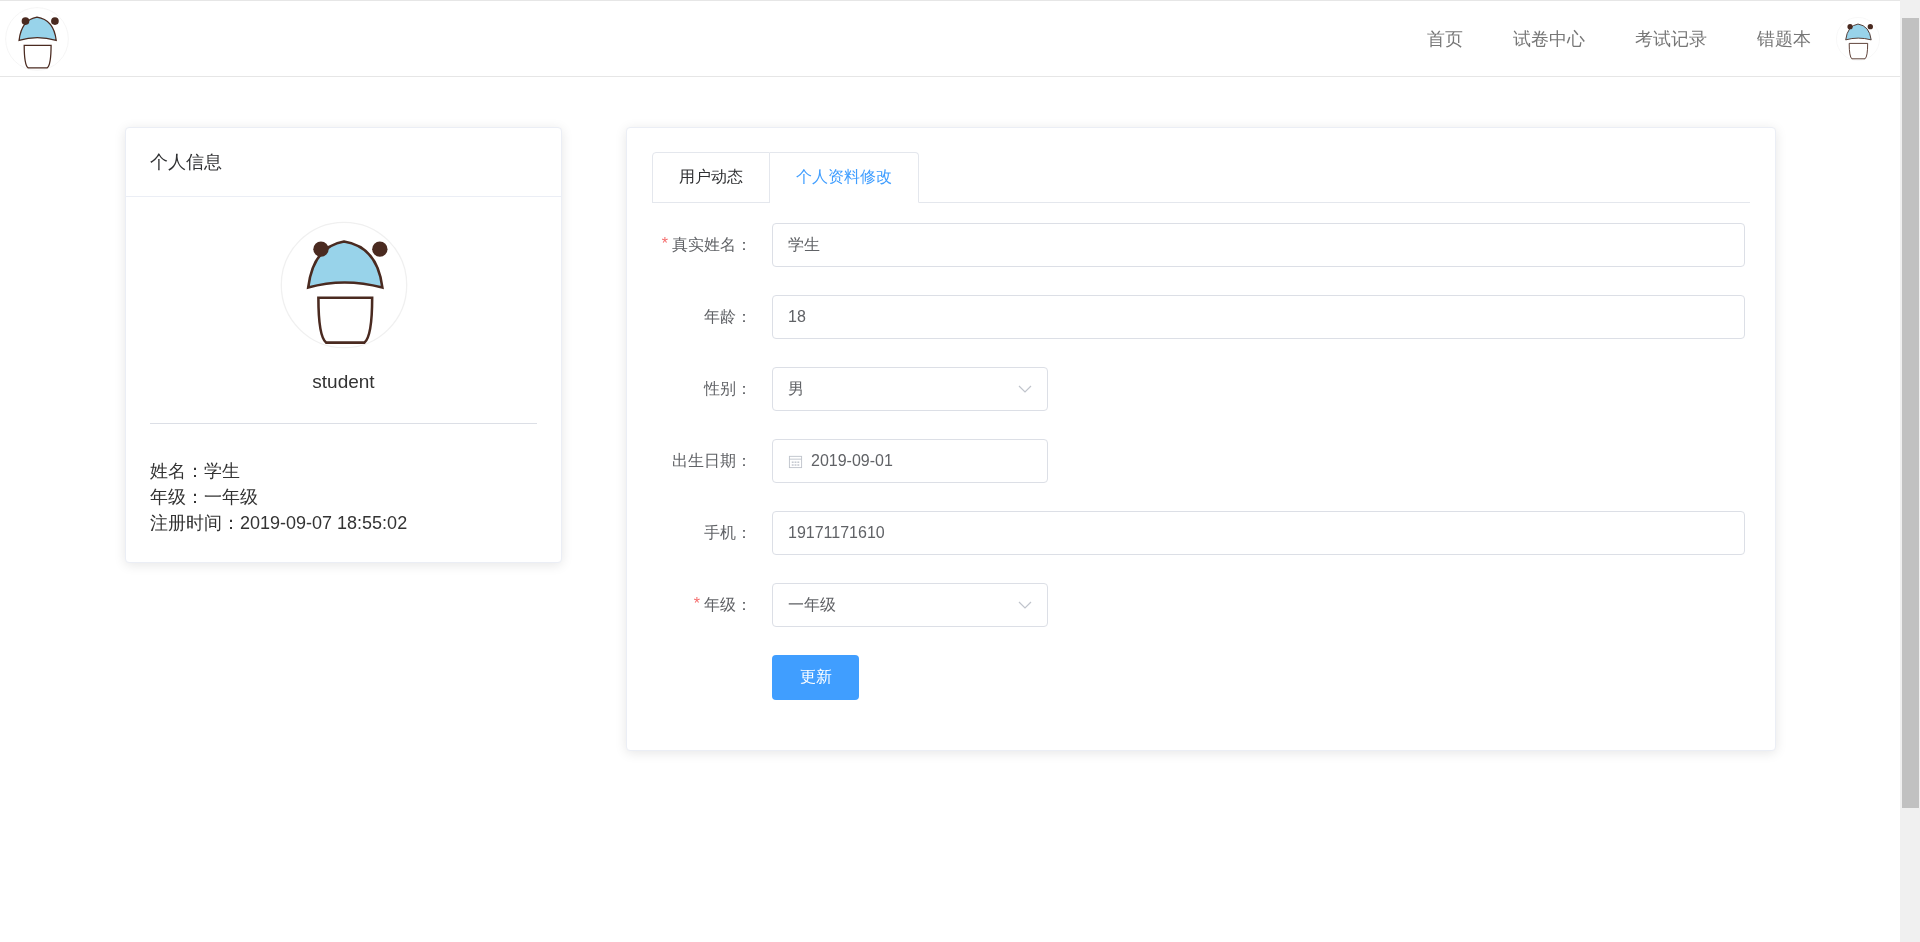 This screenshot has height=942, width=1920. What do you see at coordinates (1258, 245) in the screenshot?
I see `input-field: 学生` at bounding box center [1258, 245].